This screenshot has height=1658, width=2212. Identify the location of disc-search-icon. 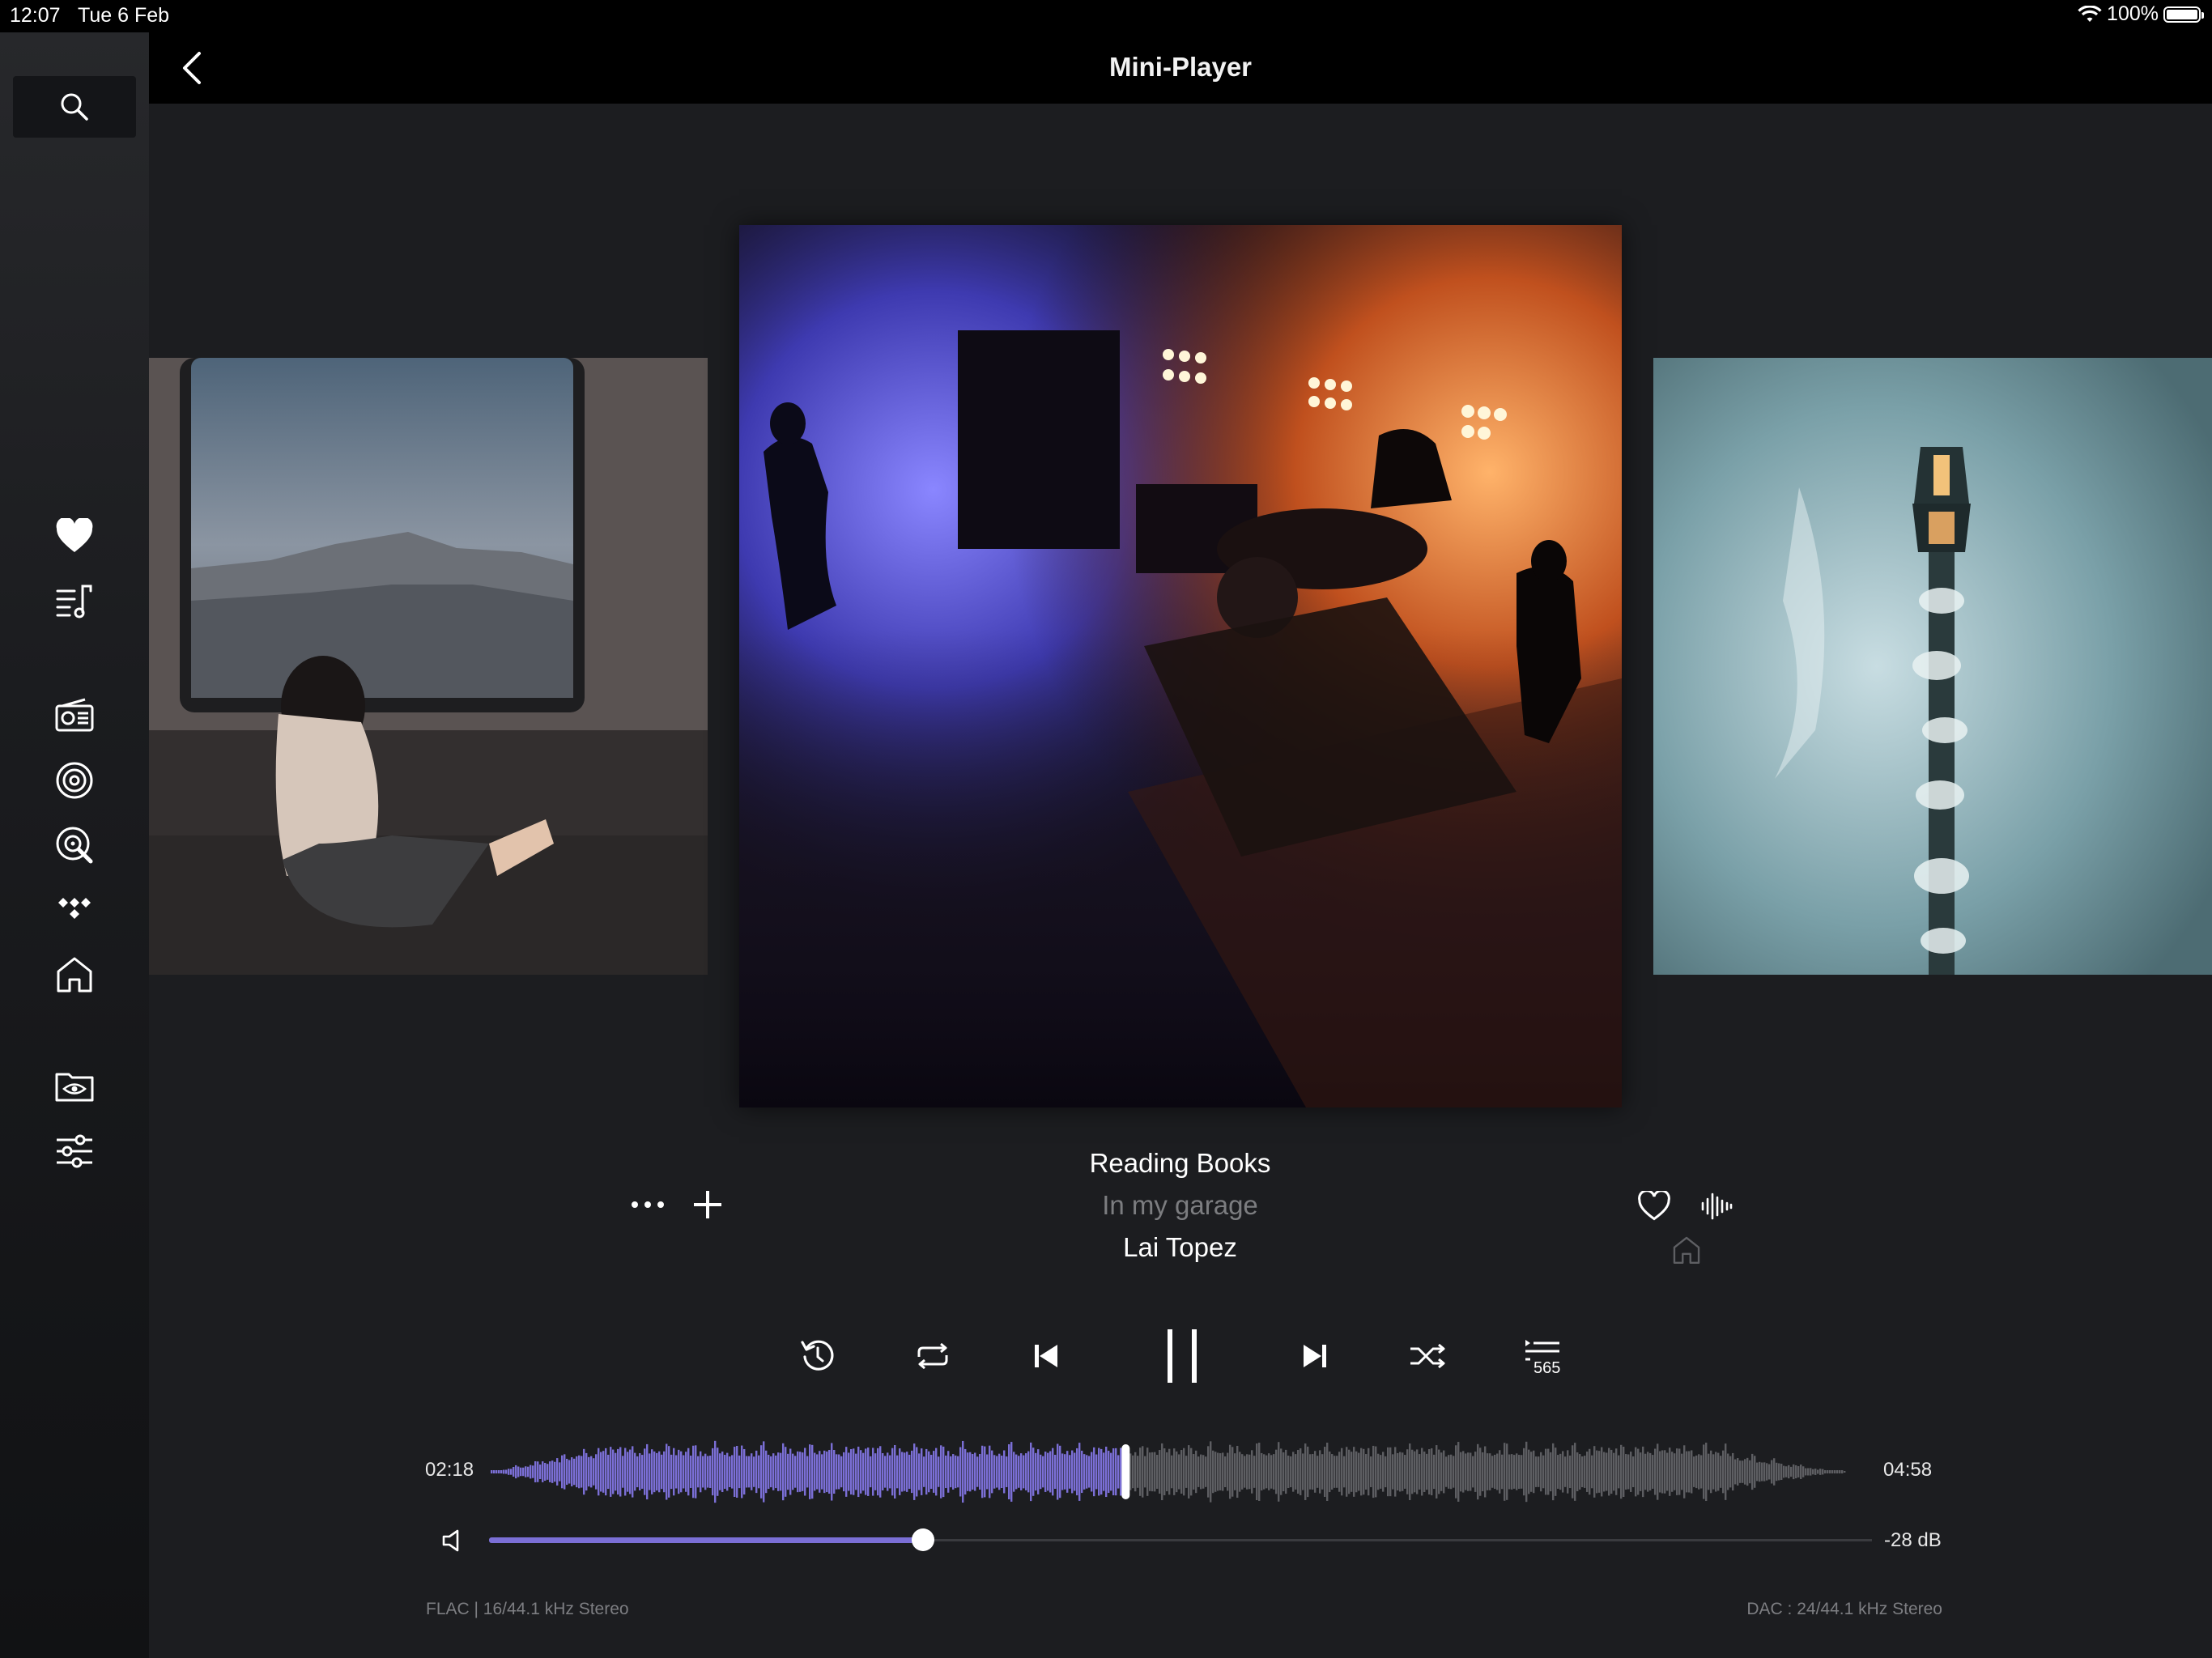
(75, 845).